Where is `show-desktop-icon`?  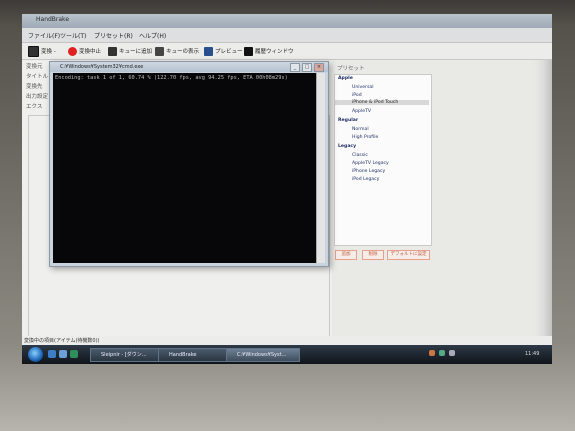 show-desktop-icon is located at coordinates (52, 354).